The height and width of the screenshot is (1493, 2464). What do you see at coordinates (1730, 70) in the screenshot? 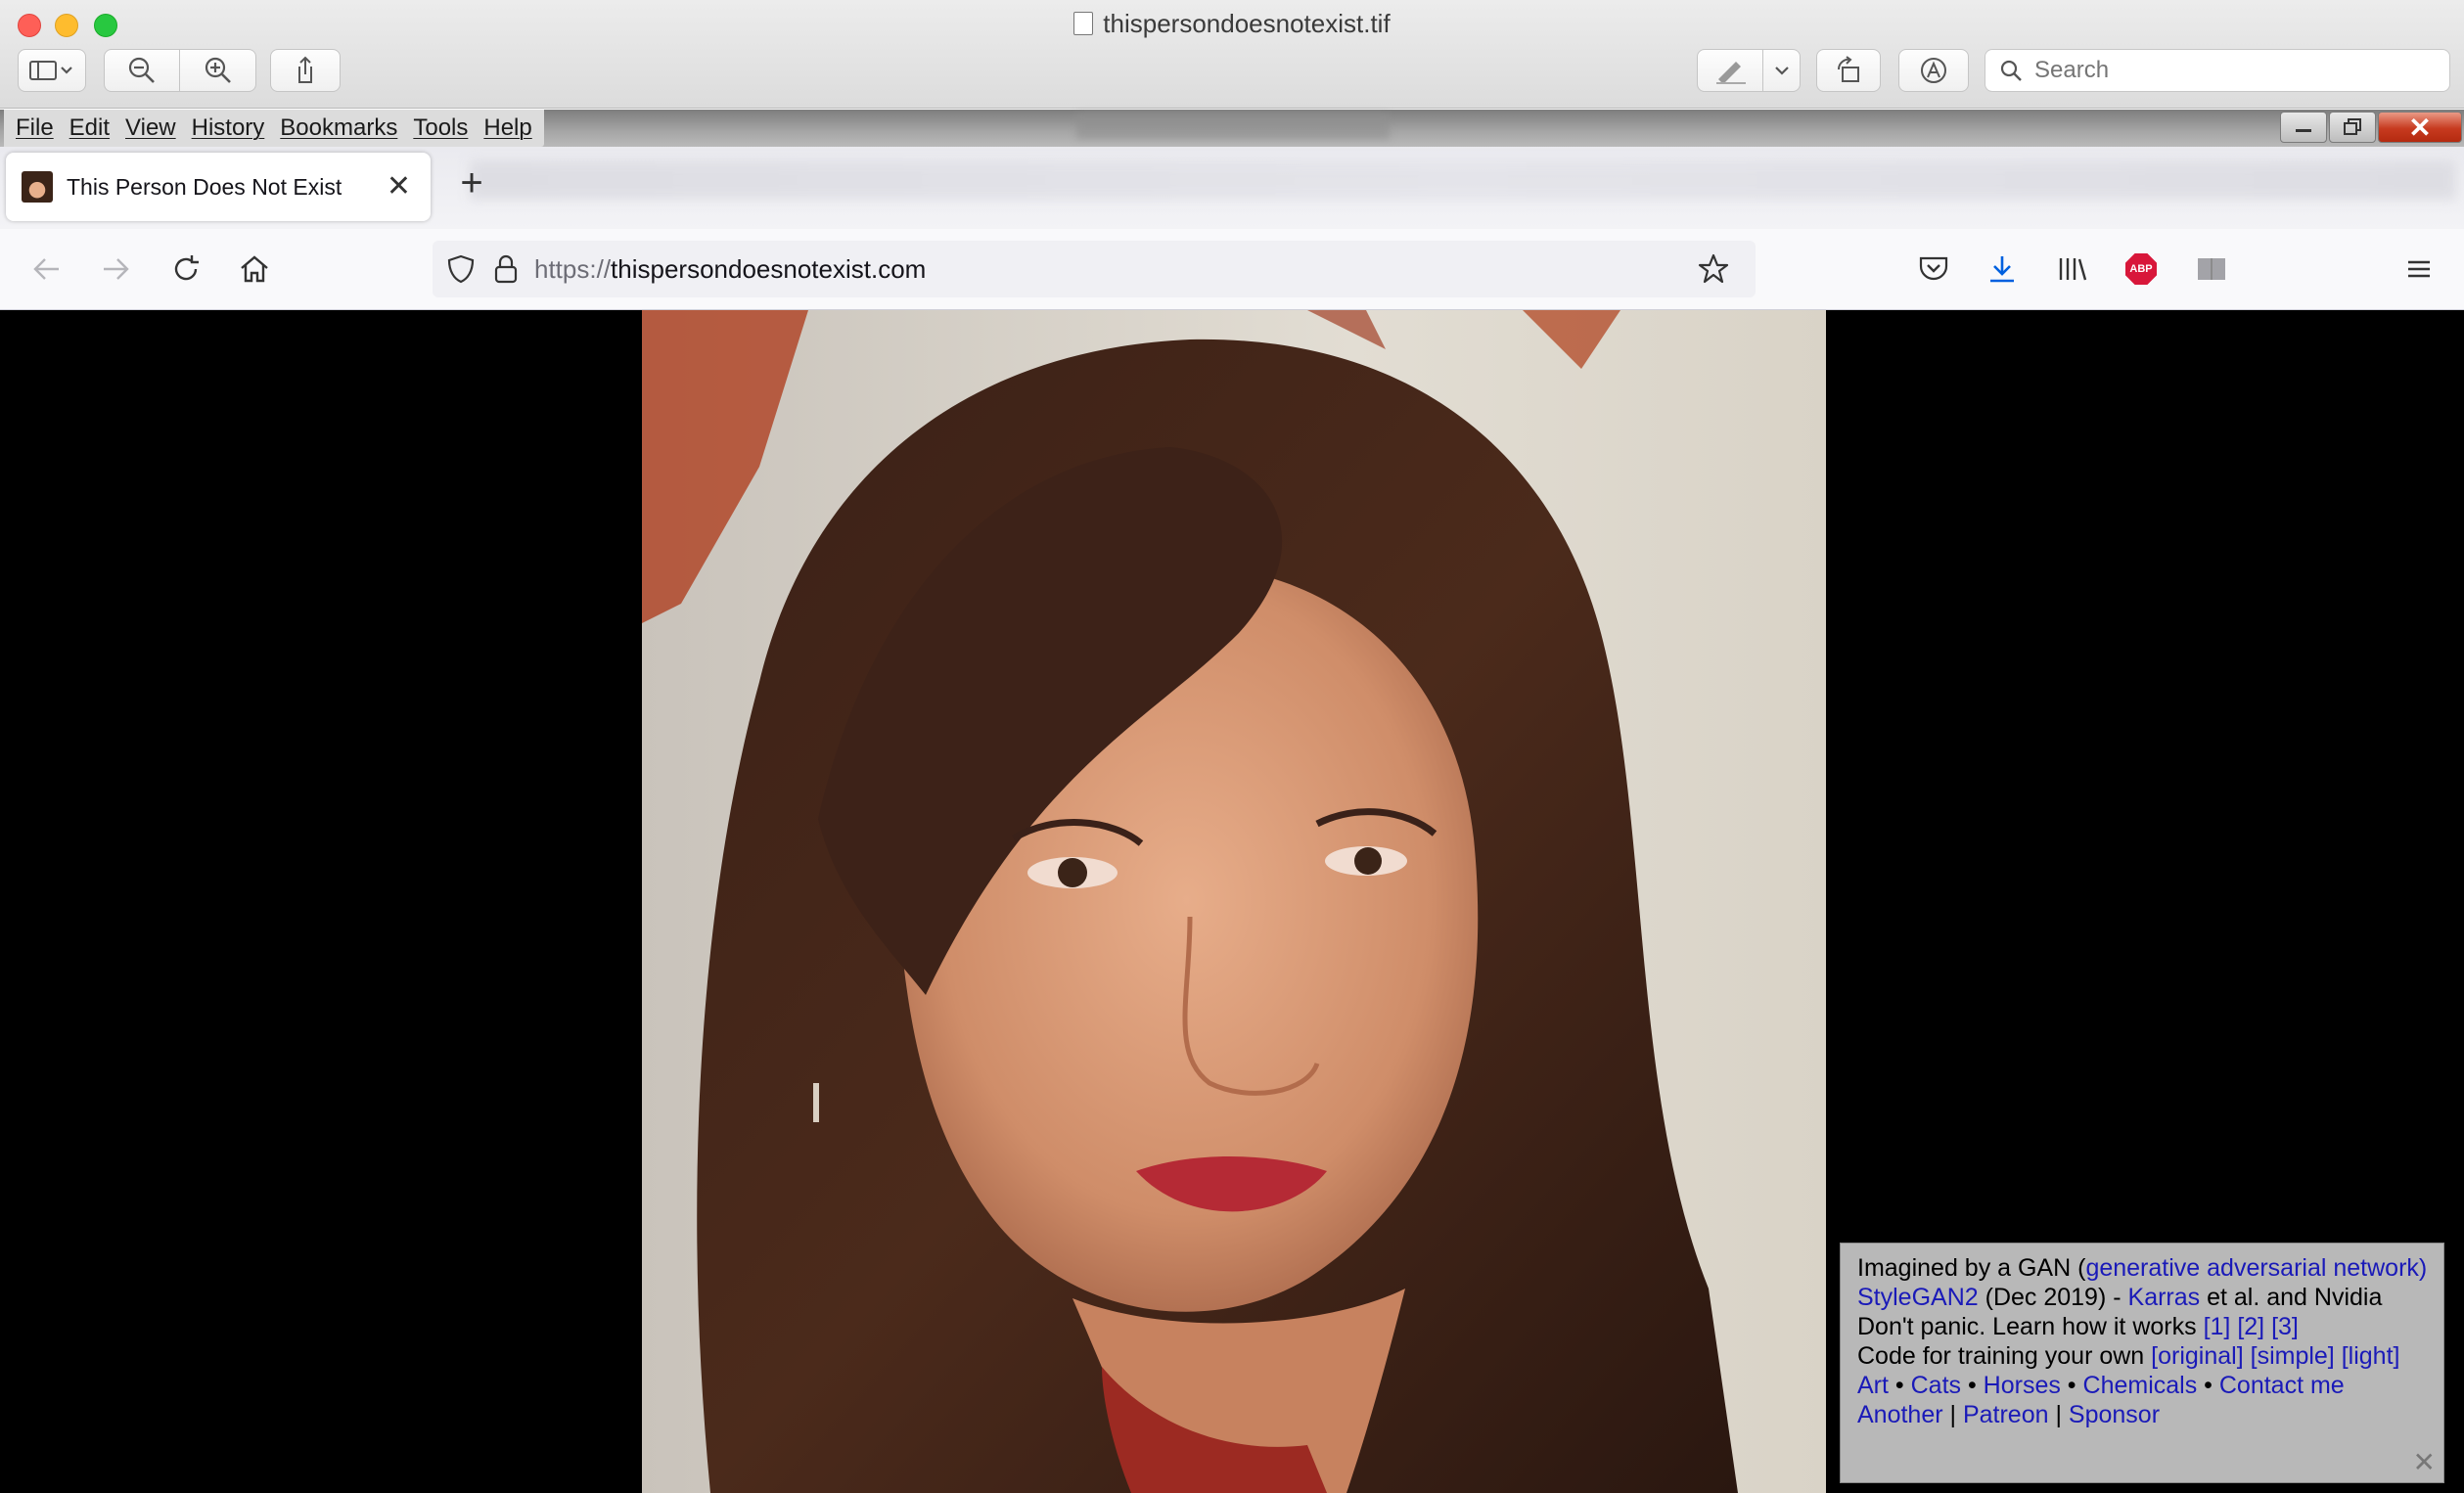
I see `markup-button` at bounding box center [1730, 70].